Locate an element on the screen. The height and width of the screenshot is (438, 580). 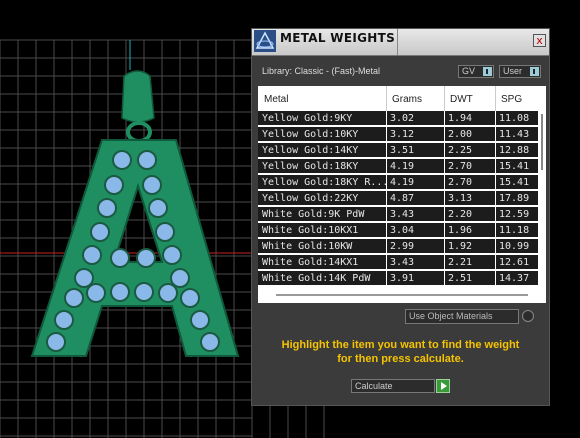
table-header: Metal Grams DWT SPG is located at coordinates (402, 98).